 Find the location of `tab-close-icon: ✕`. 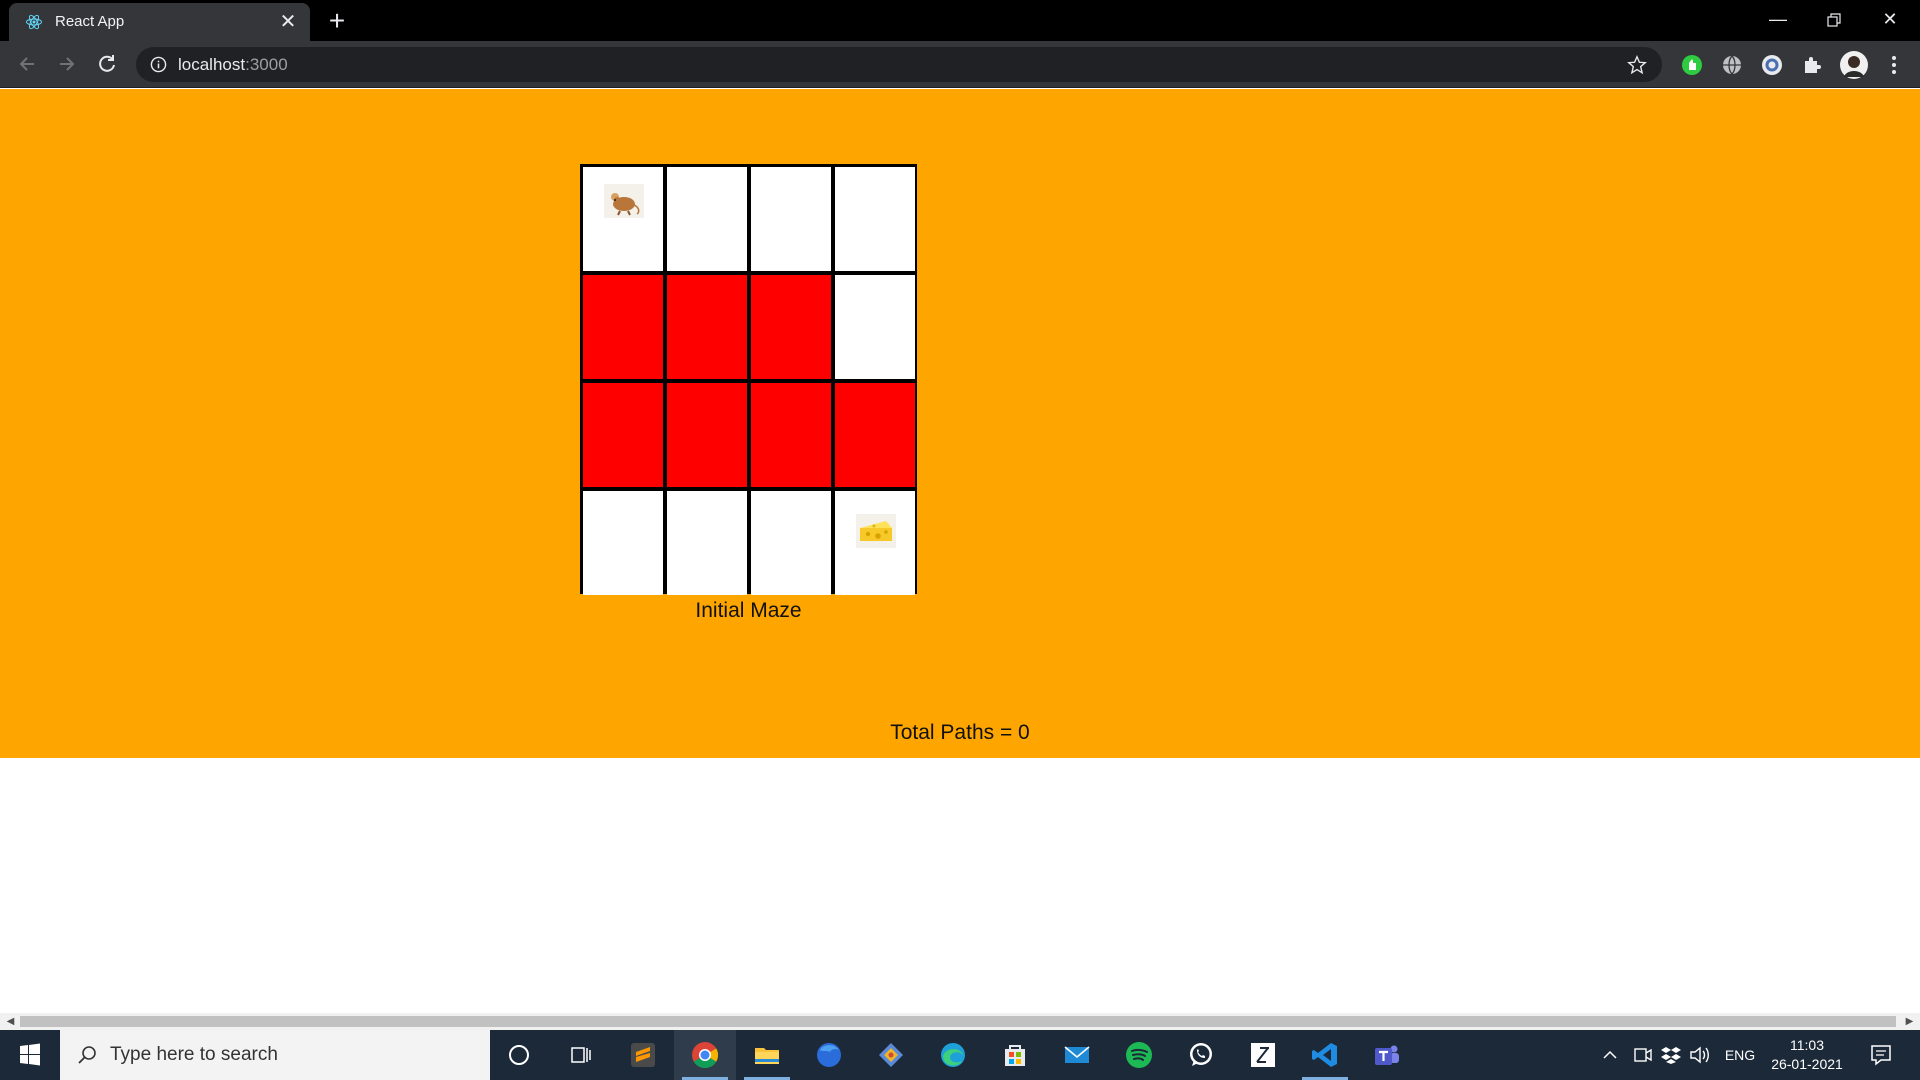

tab-close-icon: ✕ is located at coordinates (288, 22).